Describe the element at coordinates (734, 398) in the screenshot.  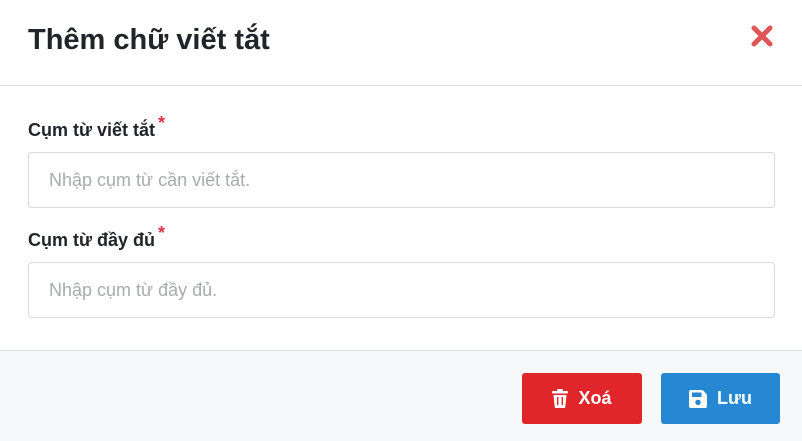
I see `save-button-label: Lưu` at that location.